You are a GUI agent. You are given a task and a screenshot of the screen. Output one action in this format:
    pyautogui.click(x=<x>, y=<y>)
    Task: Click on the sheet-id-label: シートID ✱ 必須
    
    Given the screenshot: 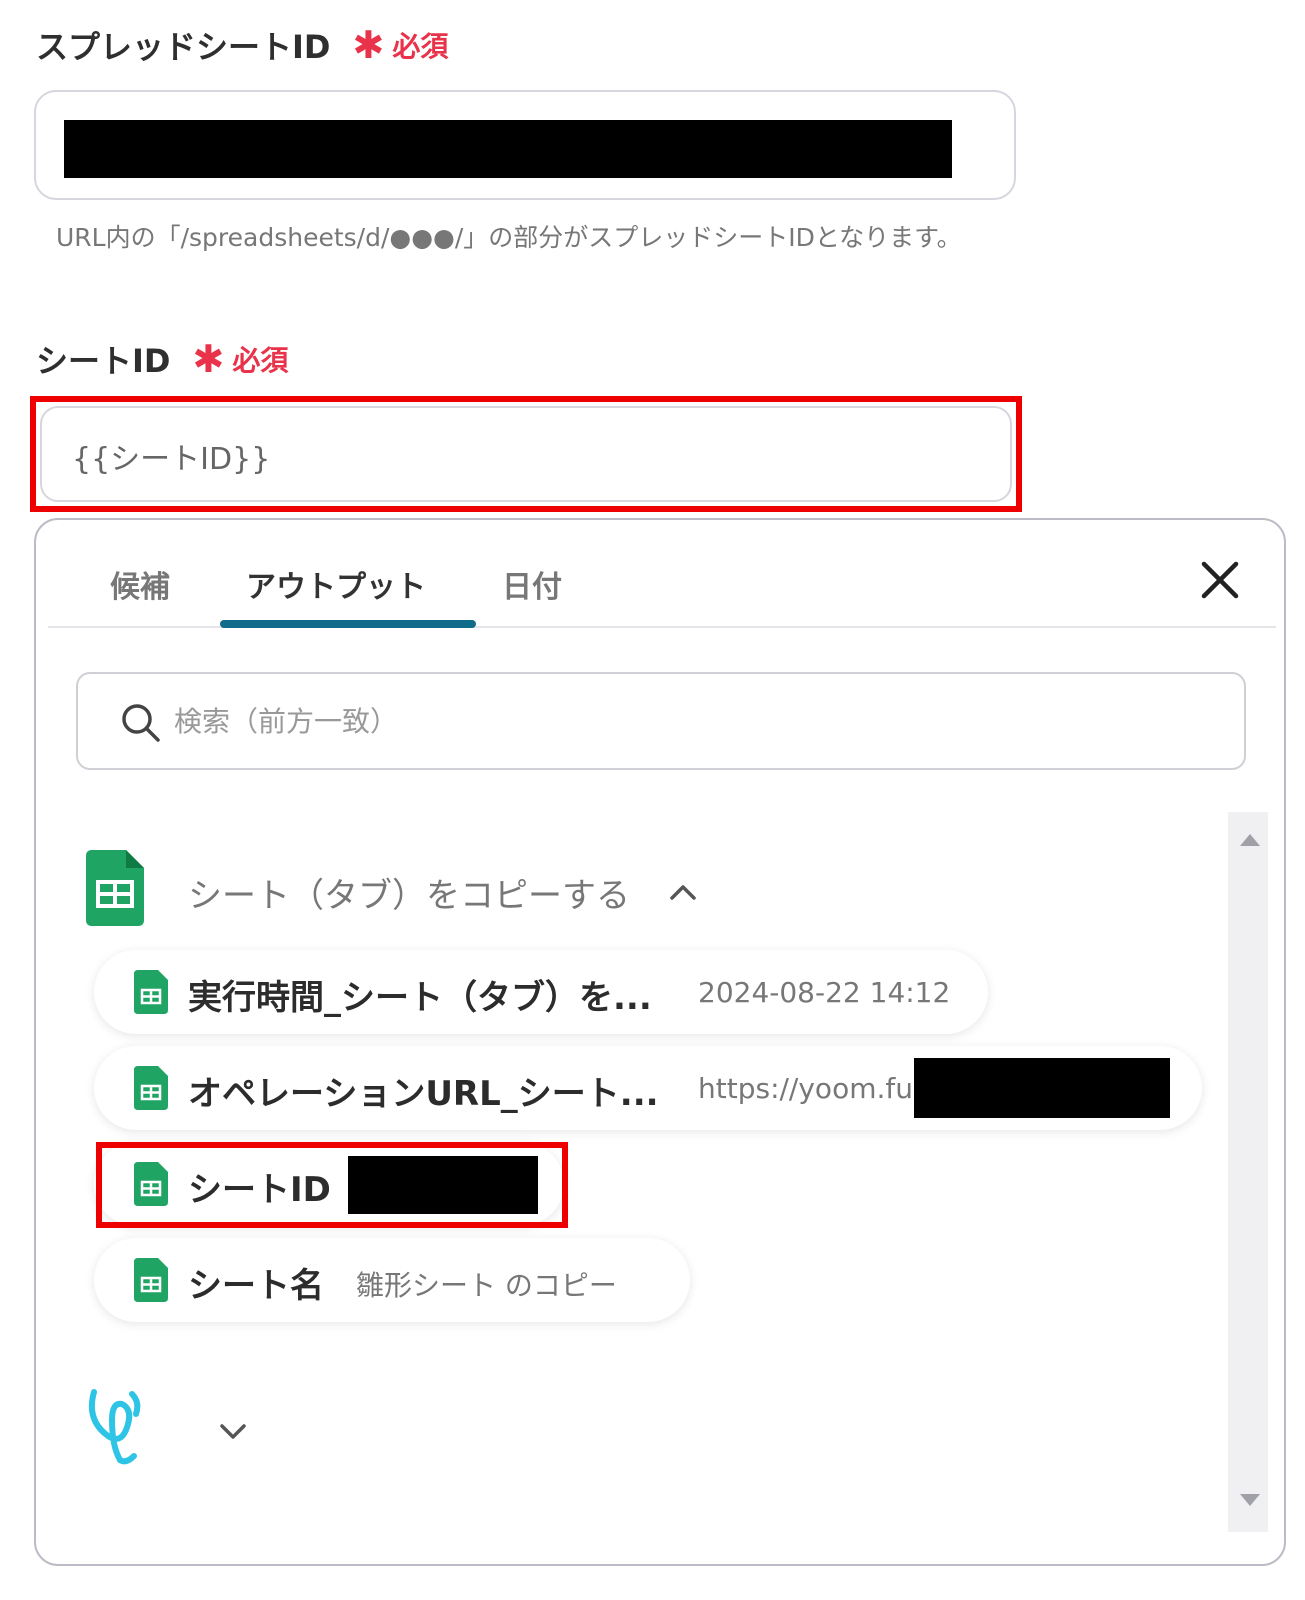 What is the action you would take?
    pyautogui.click(x=162, y=359)
    